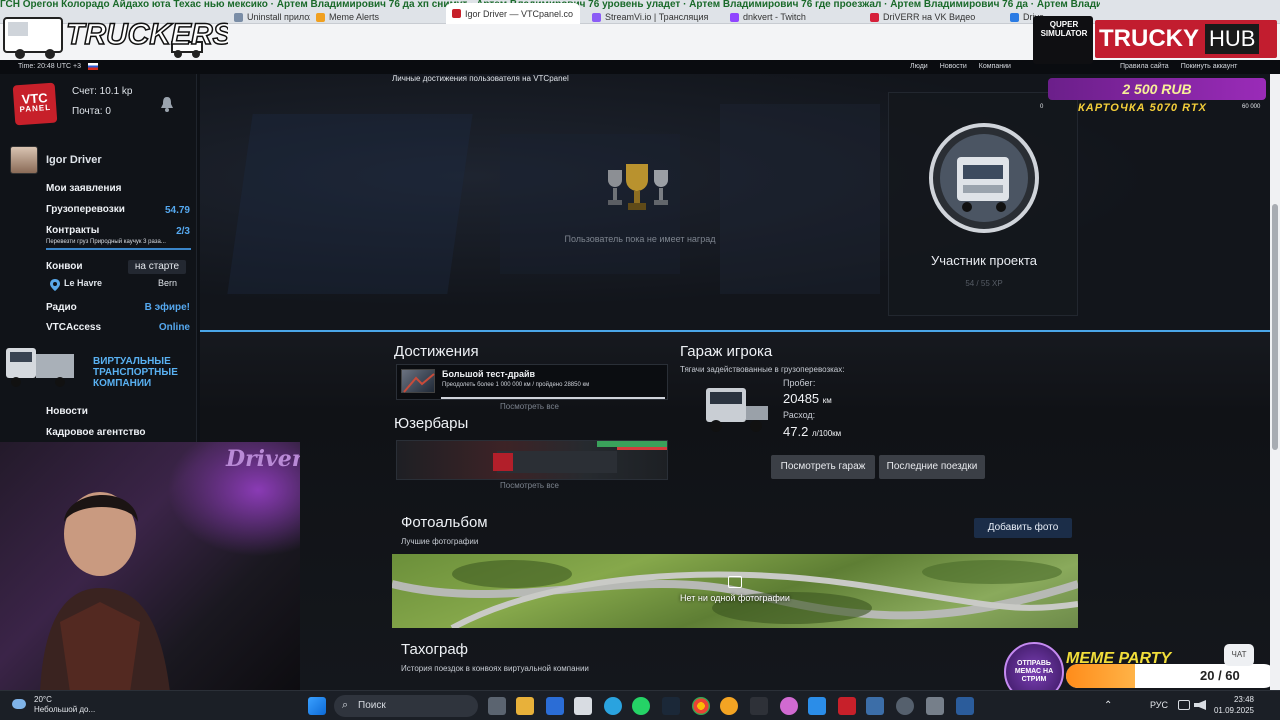  I want to click on page-scrollbar, so click(1275, 382).